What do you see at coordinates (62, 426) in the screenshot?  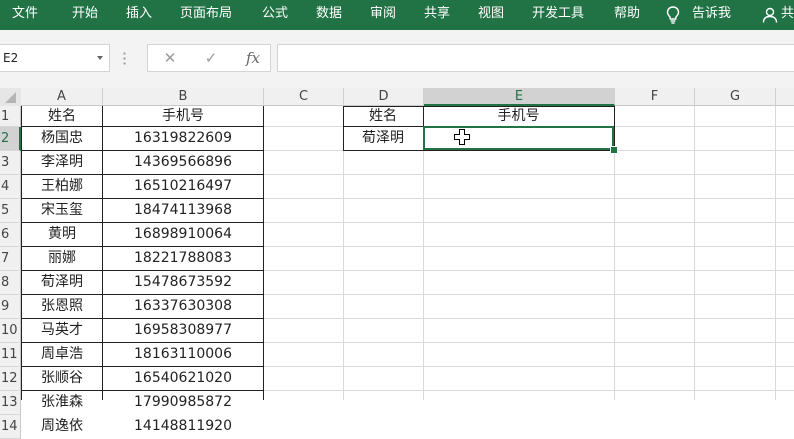 I see `table-cell-name: 周逸依` at bounding box center [62, 426].